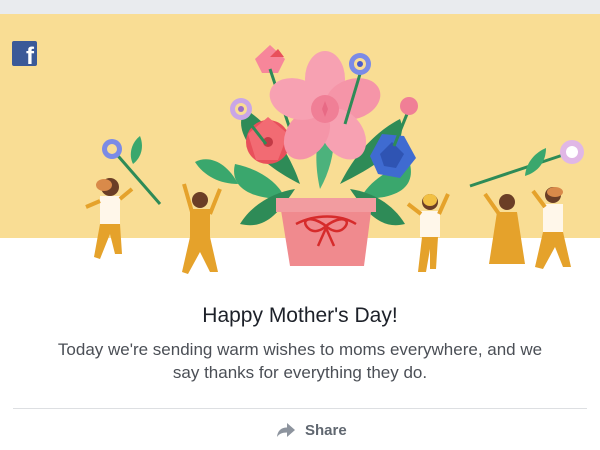  What do you see at coordinates (326, 430) in the screenshot?
I see `share-label: Share` at bounding box center [326, 430].